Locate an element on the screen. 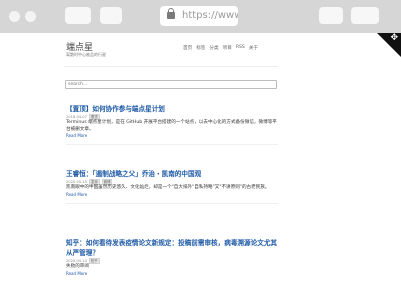  nav-about: 关于 is located at coordinates (253, 48).